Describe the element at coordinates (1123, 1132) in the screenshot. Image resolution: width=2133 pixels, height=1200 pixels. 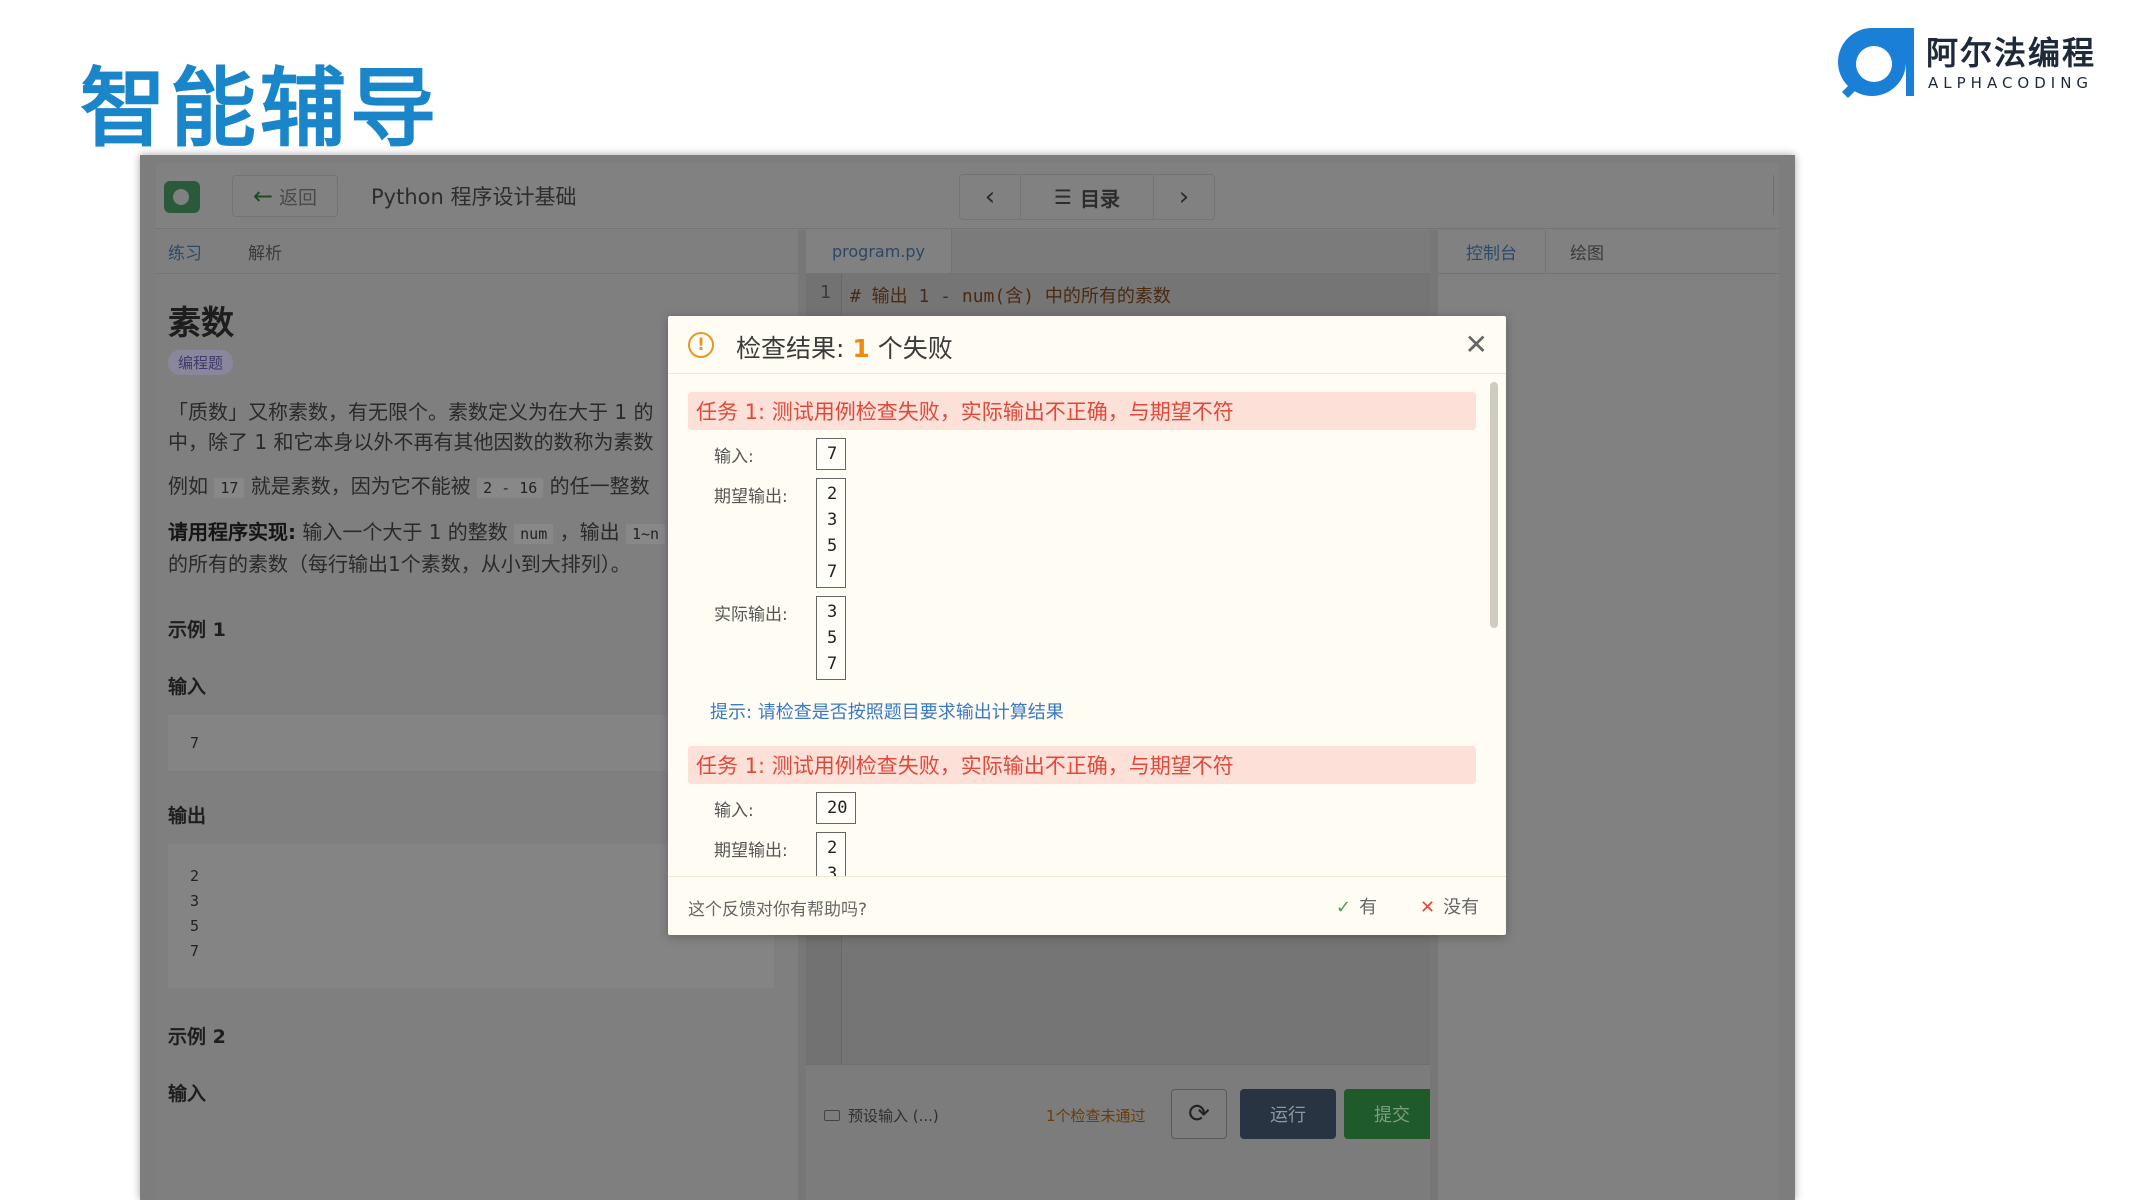
I see `editor-toolbar: 预设输入 (...) 1个检查未通过 ⟳ 运行 提交` at that location.